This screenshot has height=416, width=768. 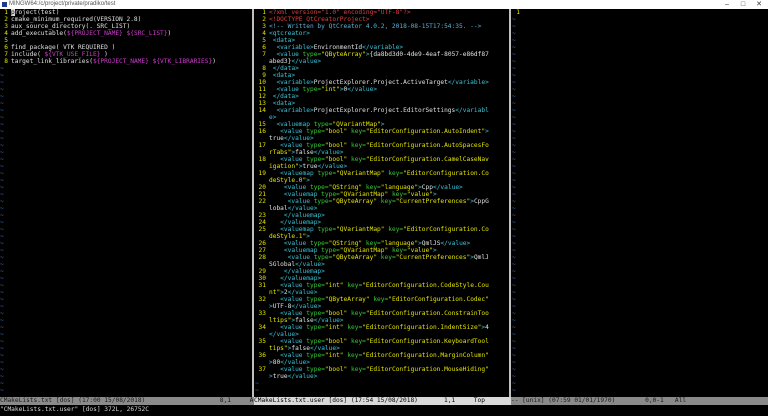 I want to click on code-line: deStyle.1">, so click(x=381, y=236).